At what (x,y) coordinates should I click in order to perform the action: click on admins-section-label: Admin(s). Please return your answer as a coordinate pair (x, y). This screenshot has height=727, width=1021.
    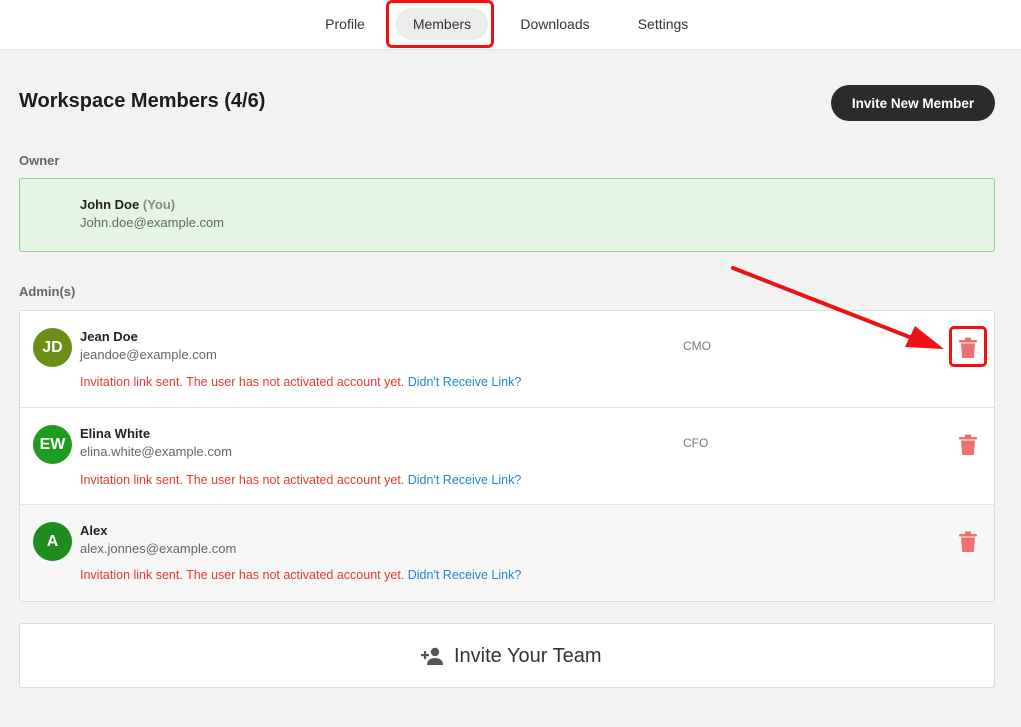
    Looking at the image, I should click on (47, 291).